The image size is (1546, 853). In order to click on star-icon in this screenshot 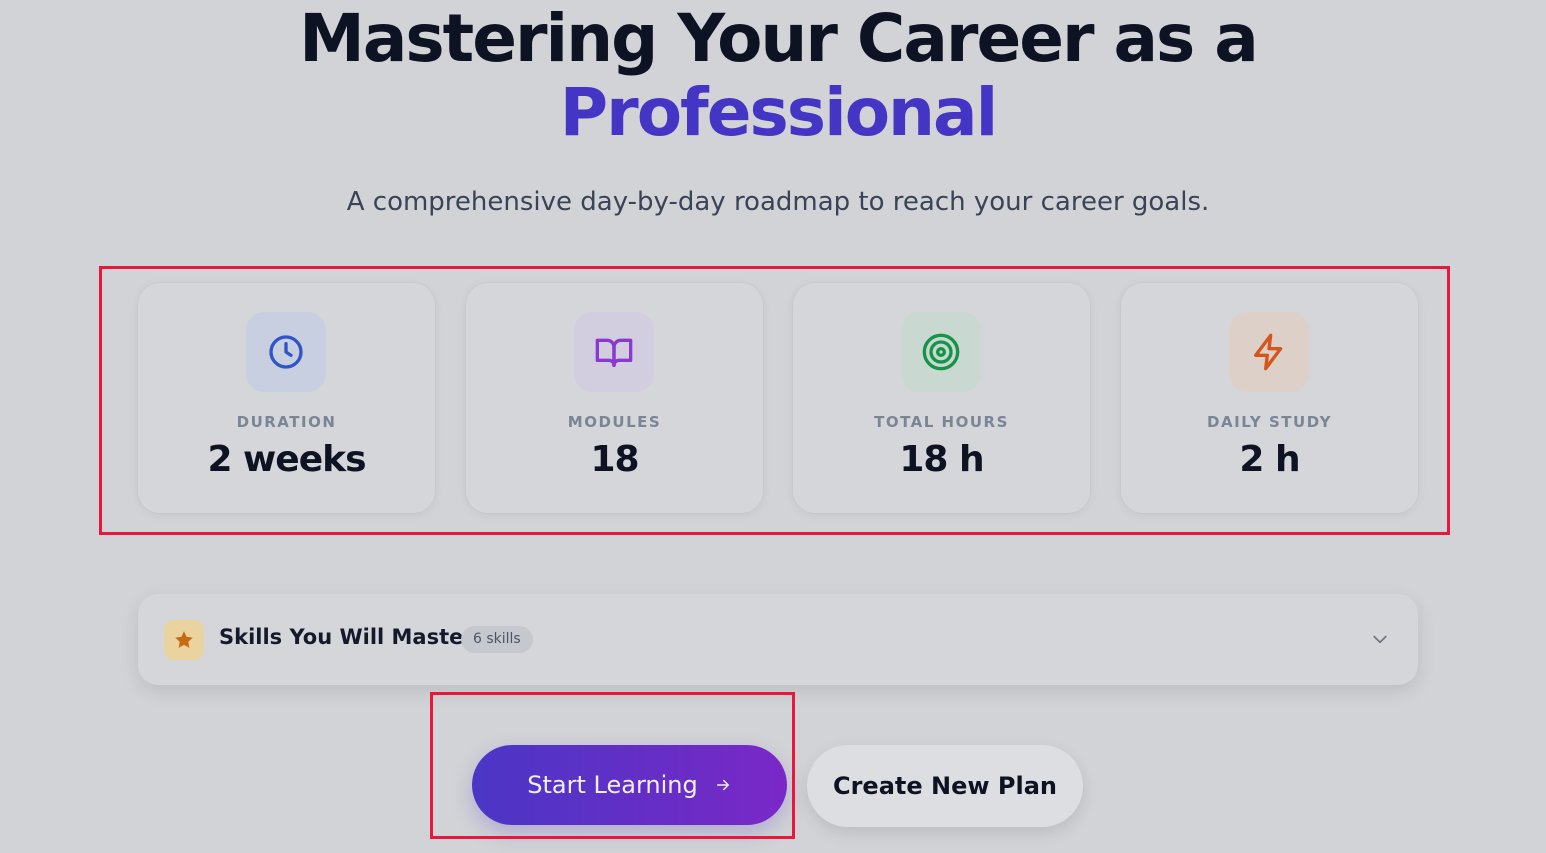, I will do `click(184, 640)`.